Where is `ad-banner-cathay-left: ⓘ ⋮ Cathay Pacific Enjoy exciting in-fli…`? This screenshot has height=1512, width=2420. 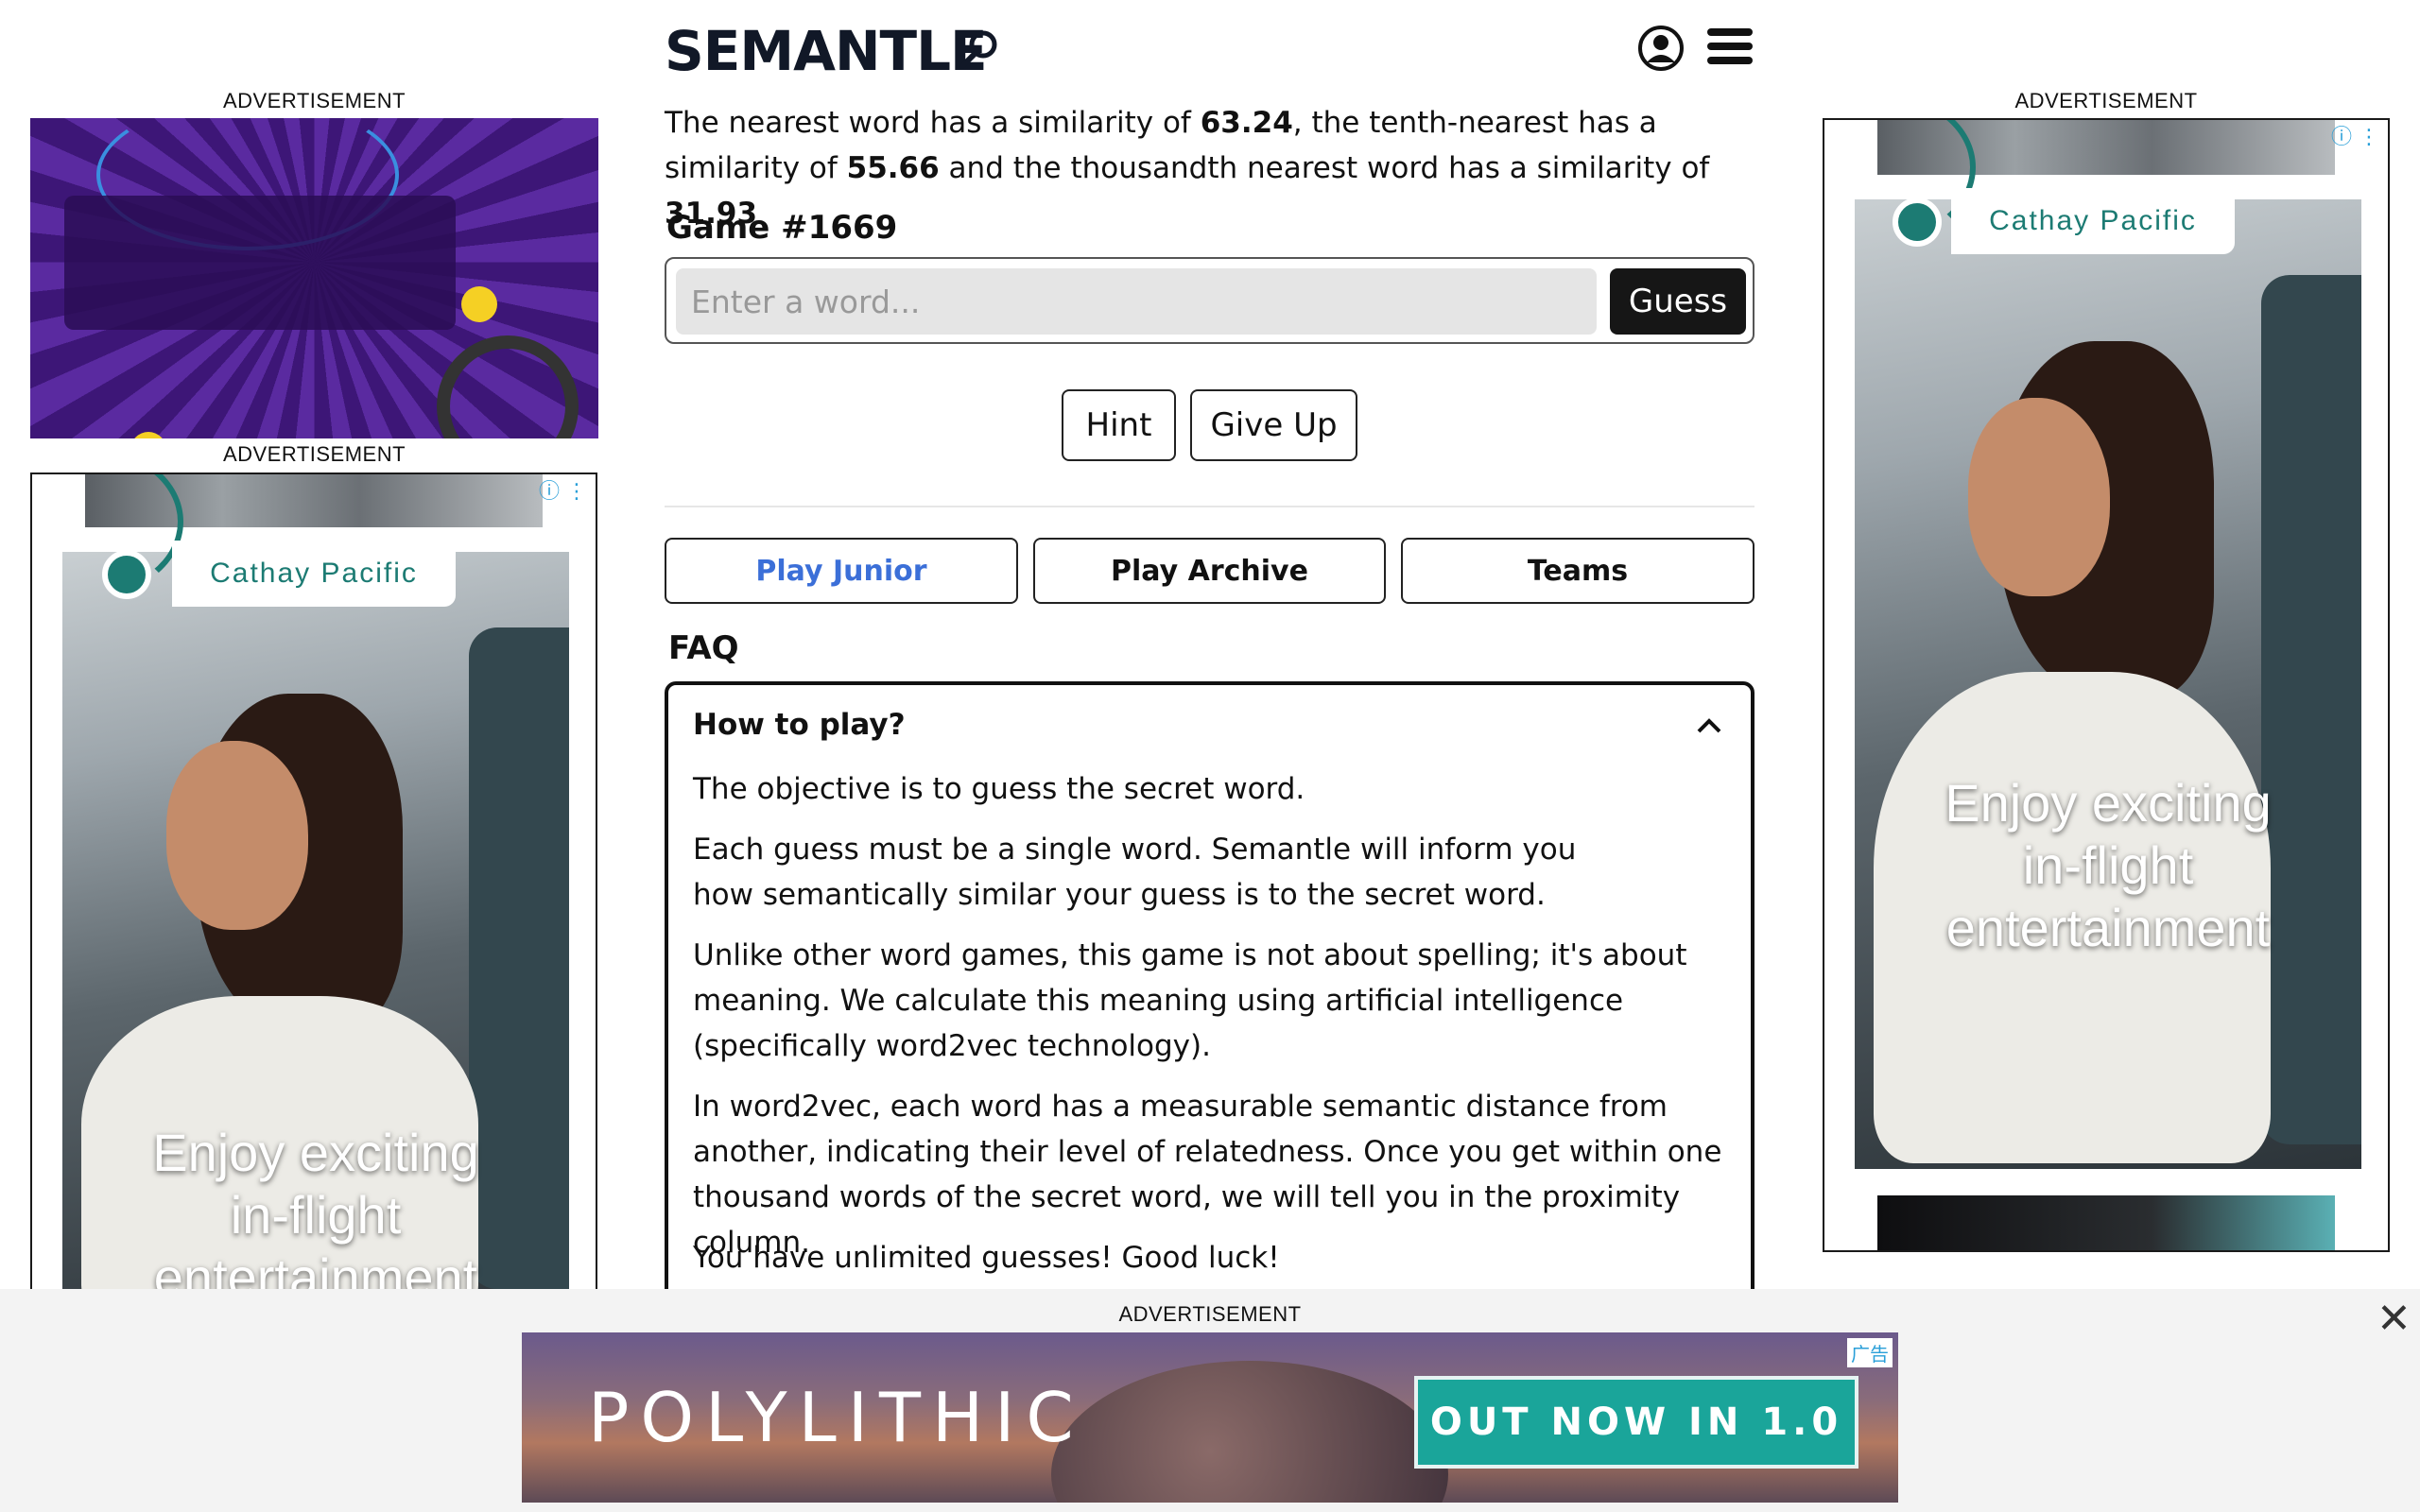 ad-banner-cathay-left: ⓘ ⋮ Cathay Pacific Enjoy exciting in-fli… is located at coordinates (313, 888).